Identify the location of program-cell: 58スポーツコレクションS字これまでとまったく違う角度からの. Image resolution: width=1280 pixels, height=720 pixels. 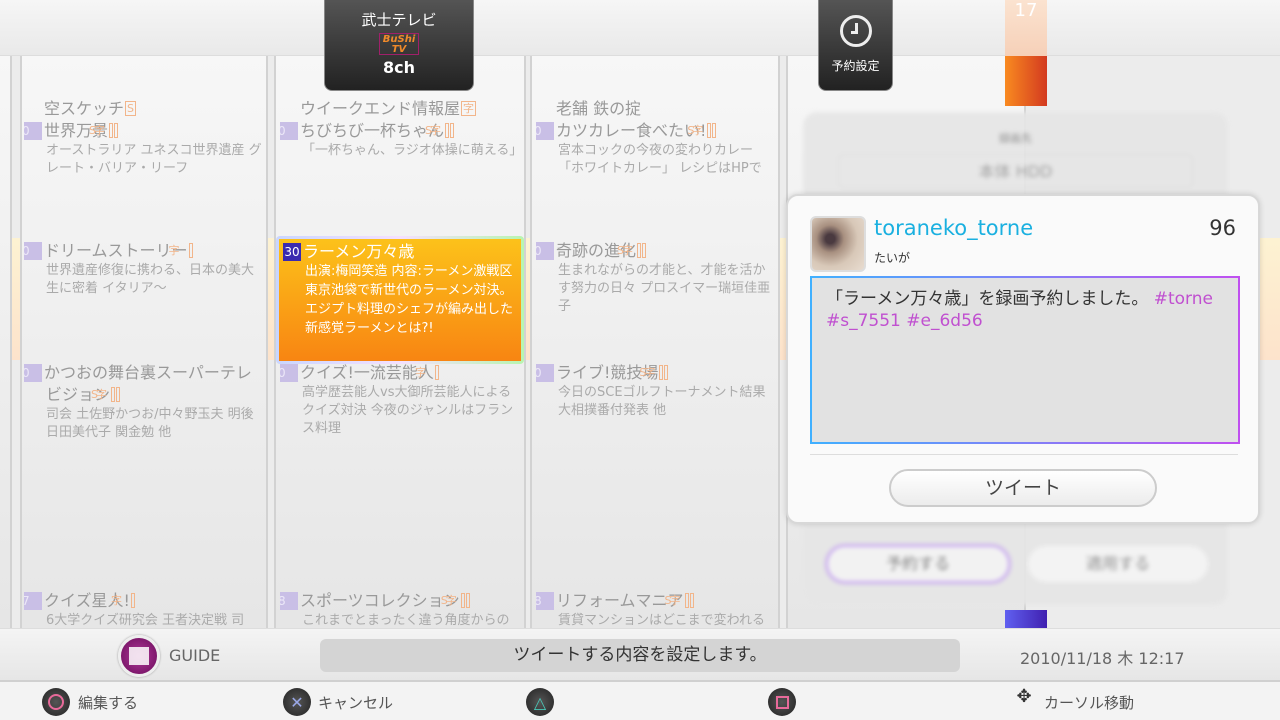
(400, 608).